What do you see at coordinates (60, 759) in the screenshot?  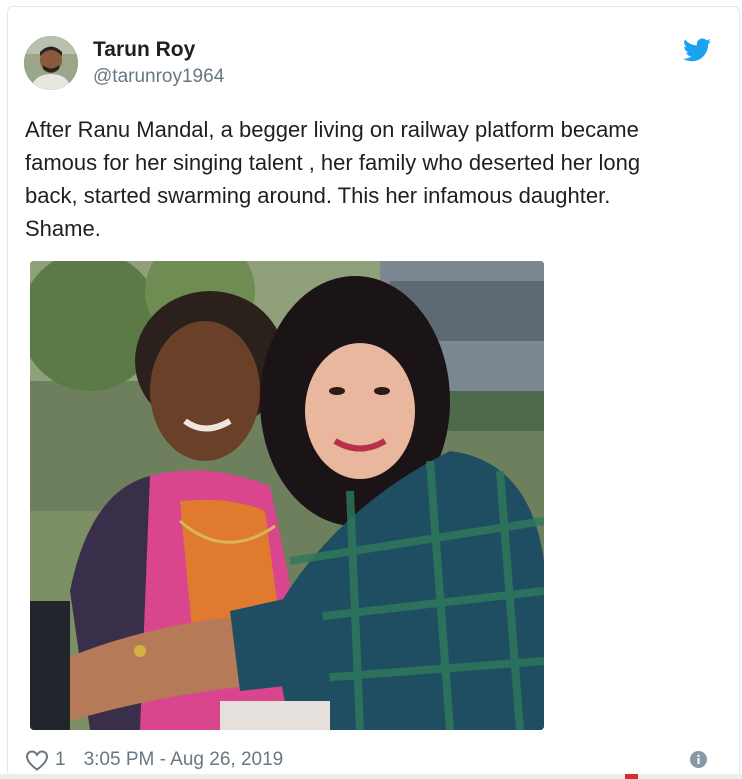 I see `like-count: 1` at bounding box center [60, 759].